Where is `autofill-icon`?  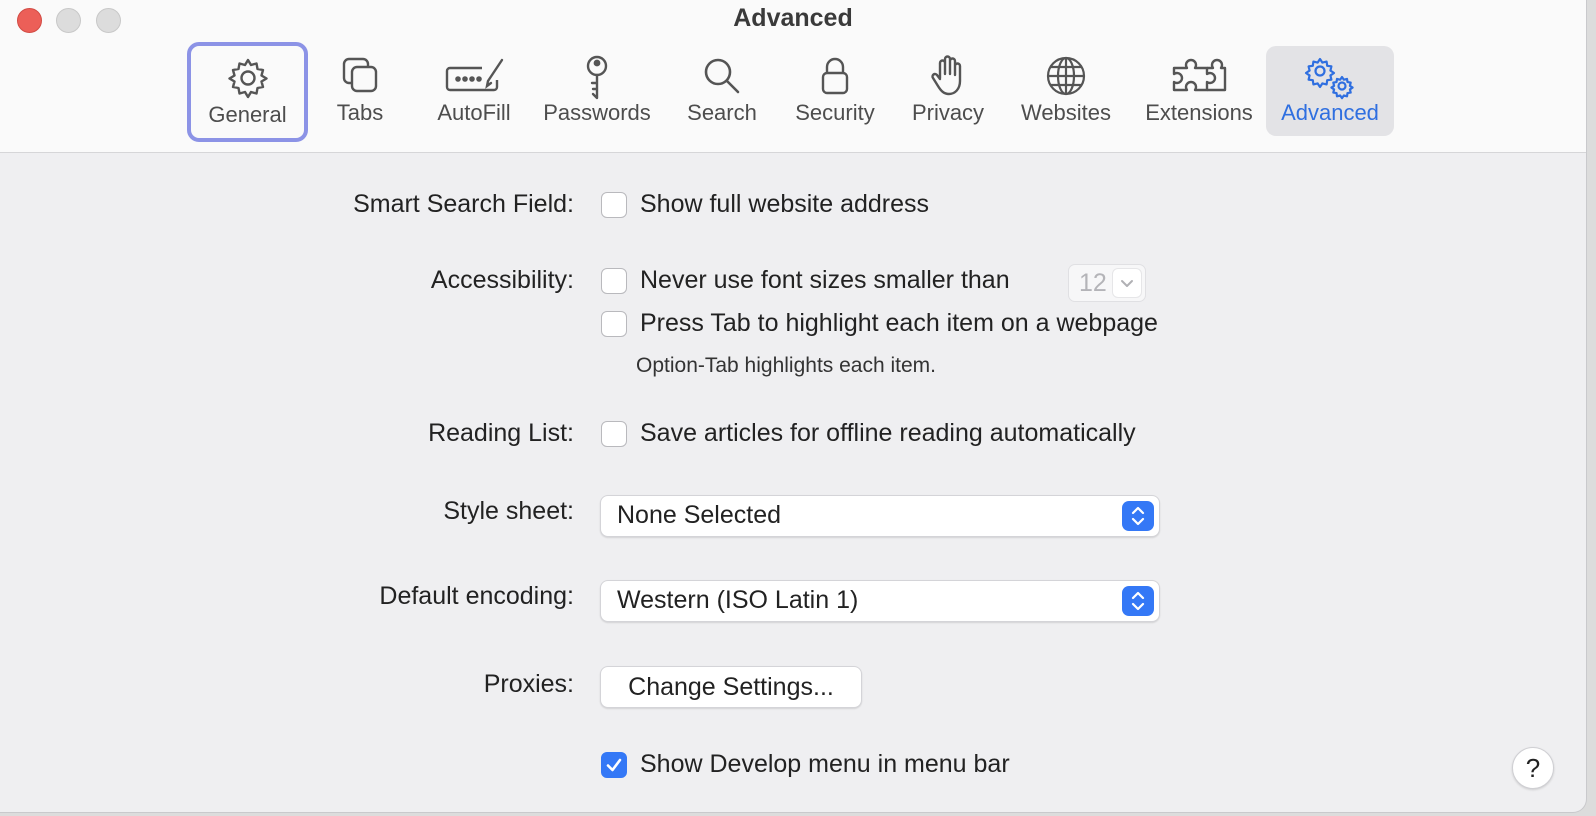 autofill-icon is located at coordinates (474, 75).